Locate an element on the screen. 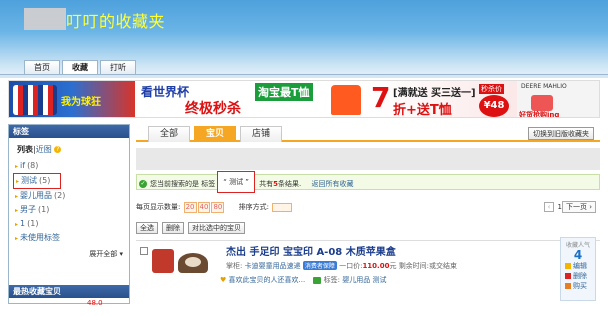  nav-tabs: 首页 收藏 打听 is located at coordinates (80, 67).